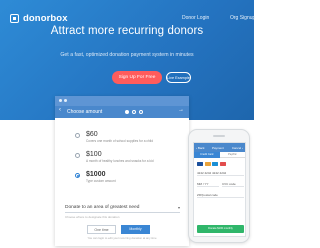 The height and width of the screenshot is (248, 320). What do you see at coordinates (207, 155) in the screenshot?
I see `tab-credit-card: Credit Card` at bounding box center [207, 155].